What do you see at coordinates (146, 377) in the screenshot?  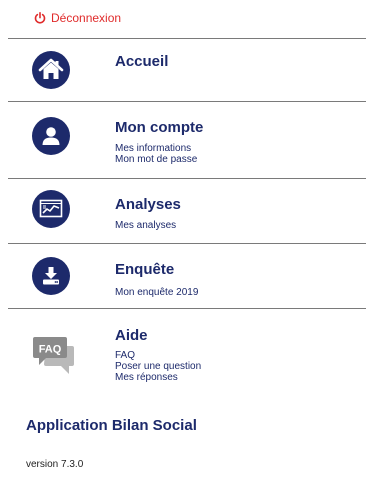 I see `submenu-mes-reponses: Mes réponses` at bounding box center [146, 377].